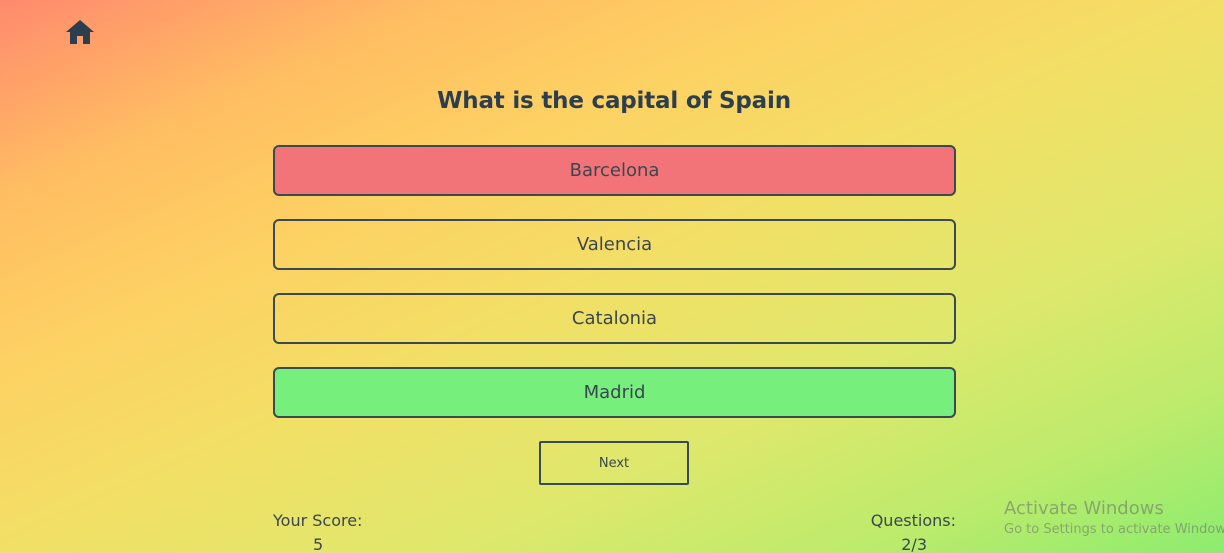  What do you see at coordinates (317, 532) in the screenshot?
I see `score-display: Your Score: 5` at bounding box center [317, 532].